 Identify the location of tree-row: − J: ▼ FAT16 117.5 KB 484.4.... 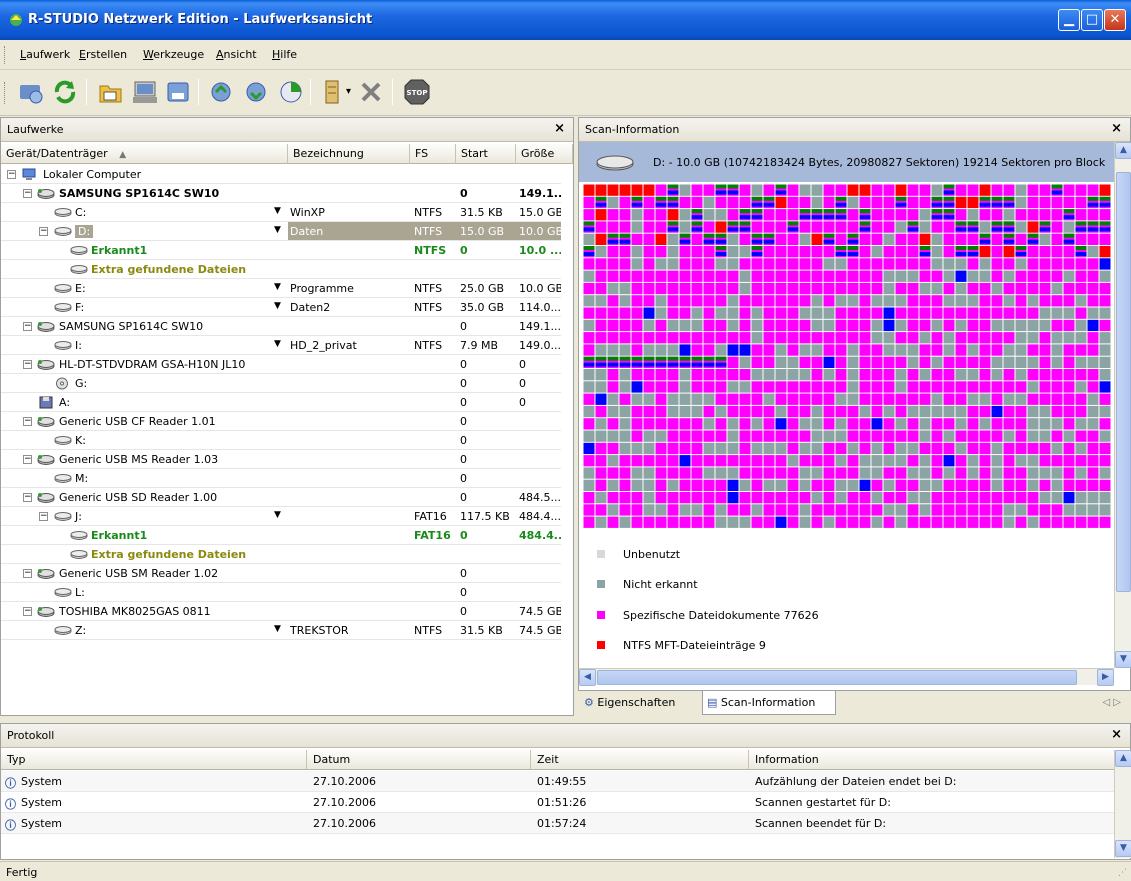
(281, 516).